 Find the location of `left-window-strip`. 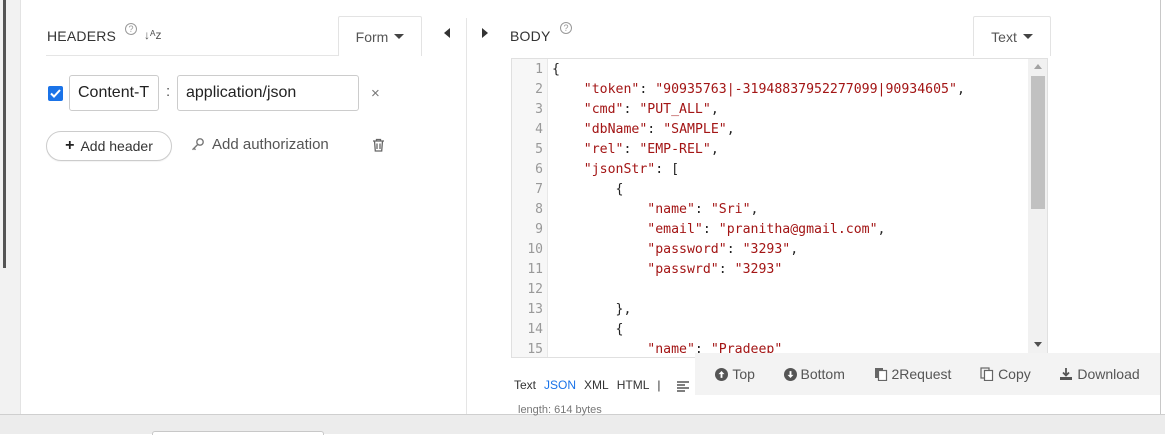

left-window-strip is located at coordinates (10, 208).